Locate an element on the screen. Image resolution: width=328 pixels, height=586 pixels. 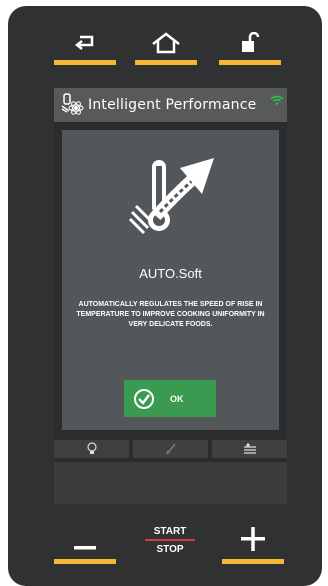
probe-icon is located at coordinates (171, 449).